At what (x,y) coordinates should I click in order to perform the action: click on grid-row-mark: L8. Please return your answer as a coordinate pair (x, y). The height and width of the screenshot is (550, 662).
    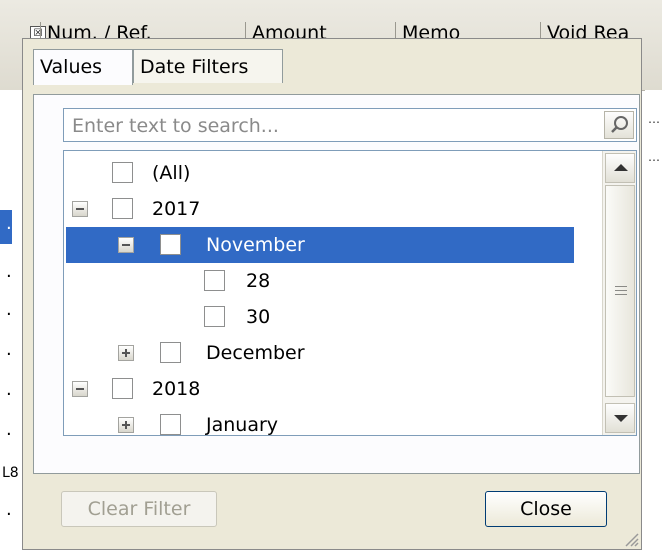
    Looking at the image, I should click on (10, 473).